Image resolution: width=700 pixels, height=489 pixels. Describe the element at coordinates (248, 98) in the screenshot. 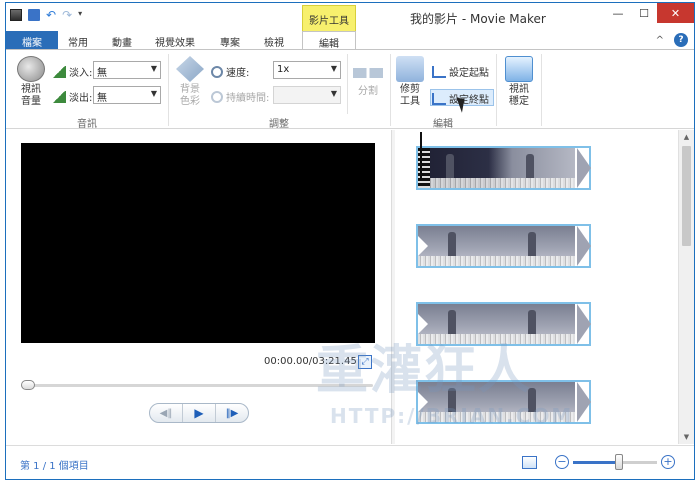

I see `duration-label: 持續時間:` at that location.